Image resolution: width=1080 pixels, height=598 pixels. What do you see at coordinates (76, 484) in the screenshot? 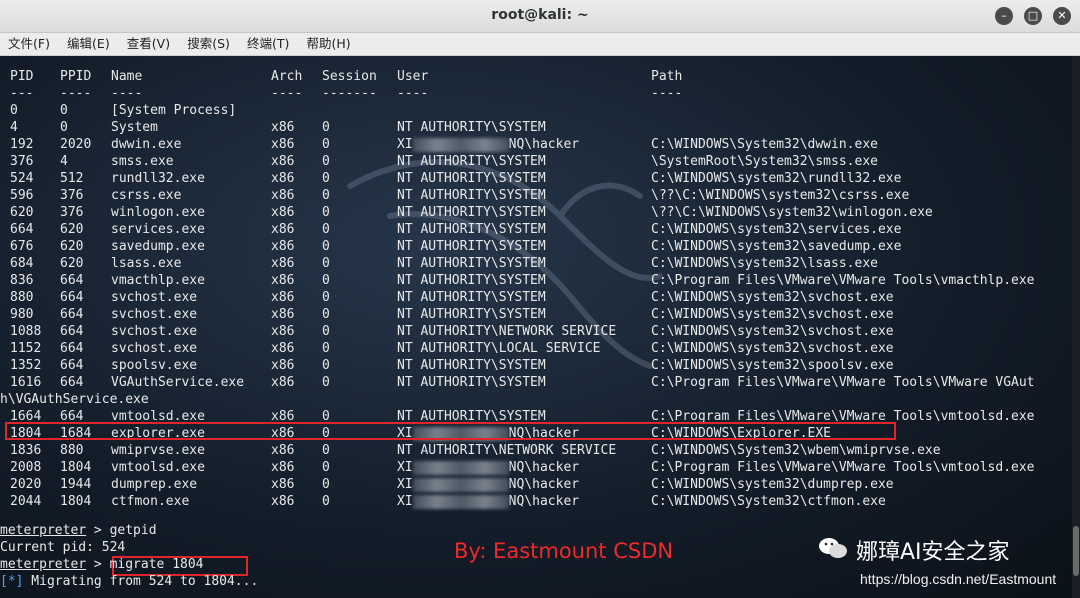
I see `cell-ppid: 1944` at bounding box center [76, 484].